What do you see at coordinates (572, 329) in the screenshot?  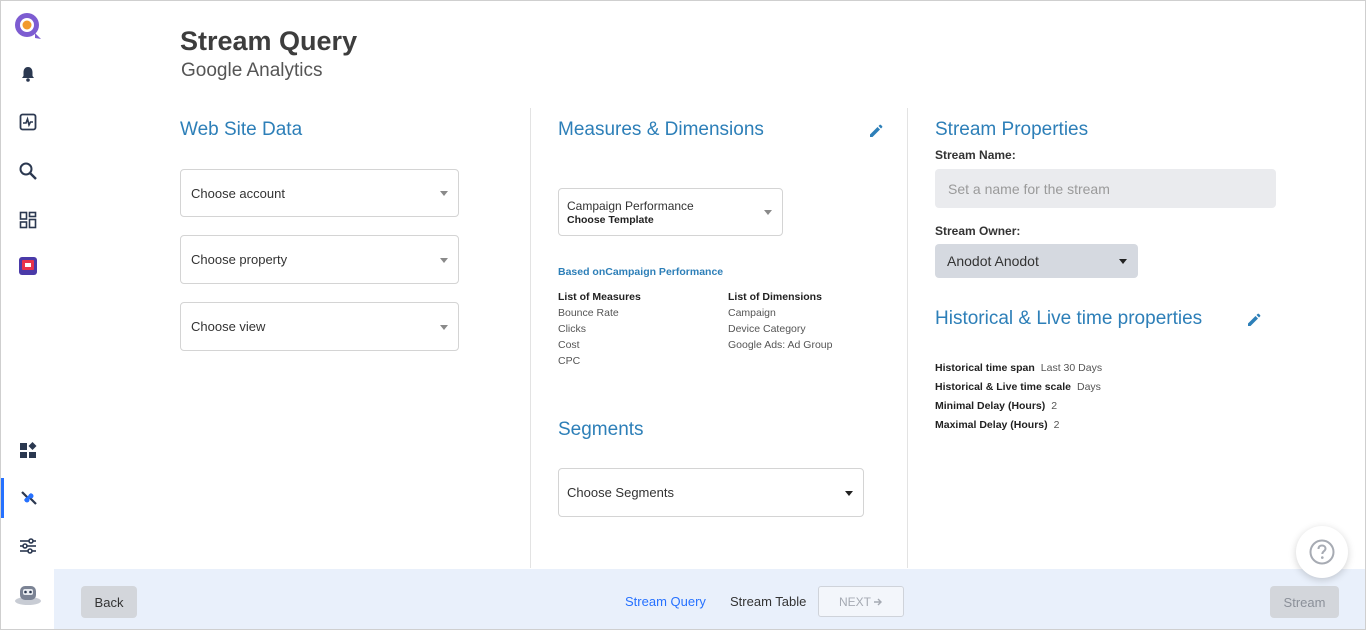 I see `measure-item: Clicks` at bounding box center [572, 329].